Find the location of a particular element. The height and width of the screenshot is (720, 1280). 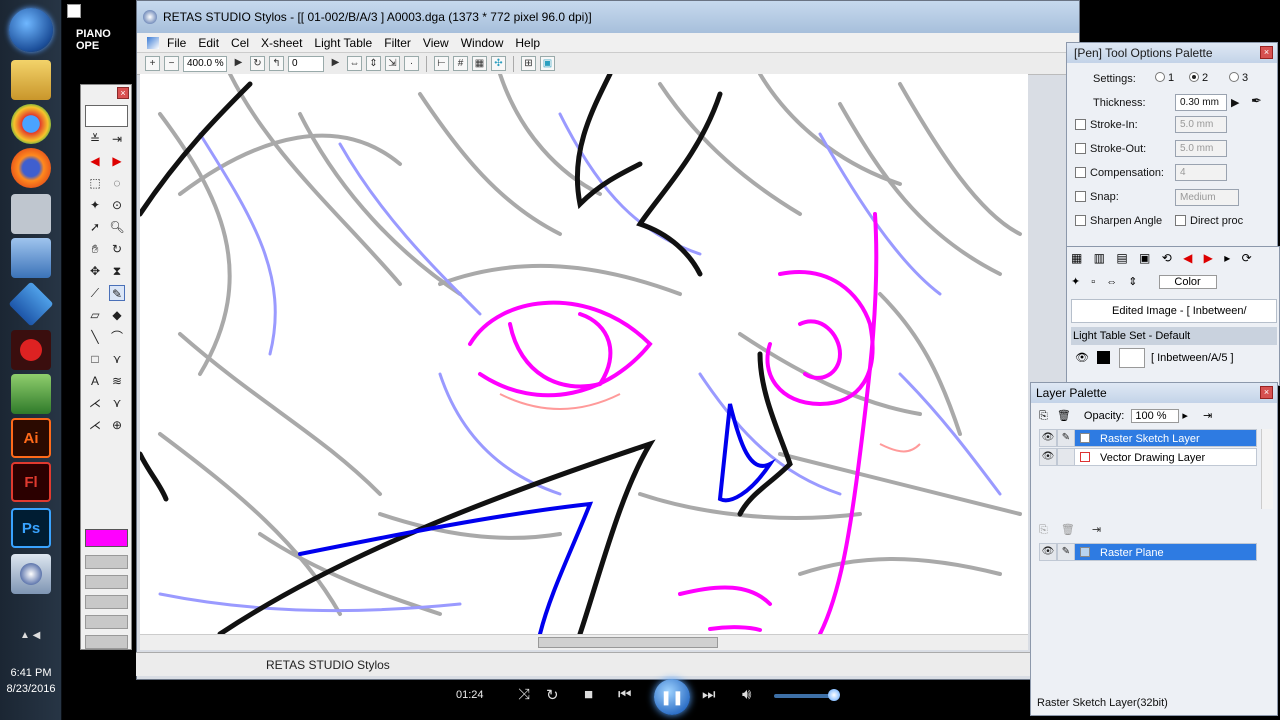

color-mode-dropdown: Color is located at coordinates (1187, 282).